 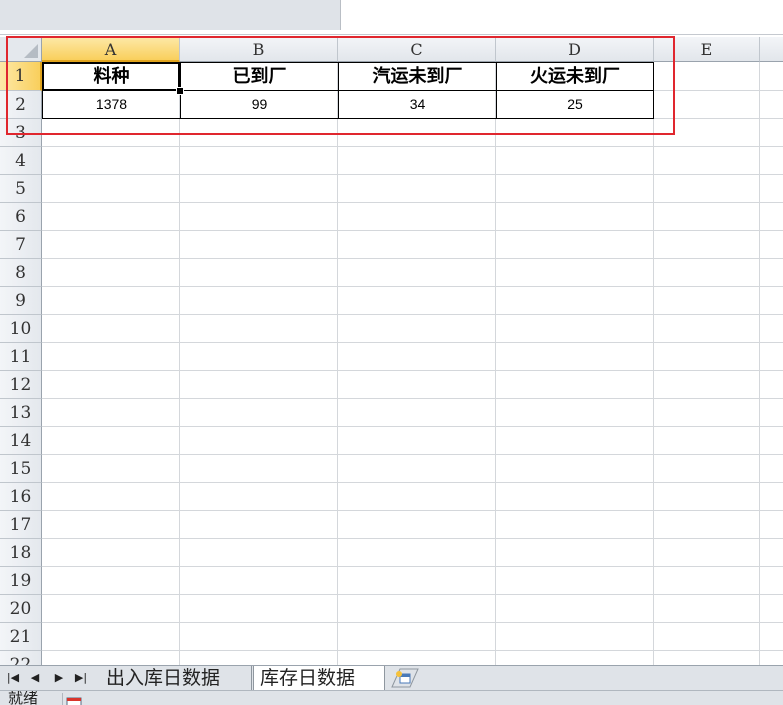 I want to click on name-box, so click(x=170, y=15).